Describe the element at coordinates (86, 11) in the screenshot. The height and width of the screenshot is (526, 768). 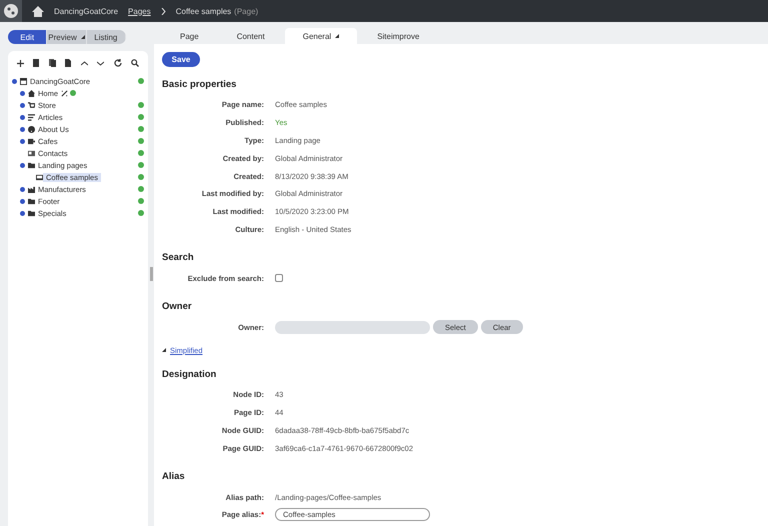
I see `site-name: DancingGoatCore` at that location.